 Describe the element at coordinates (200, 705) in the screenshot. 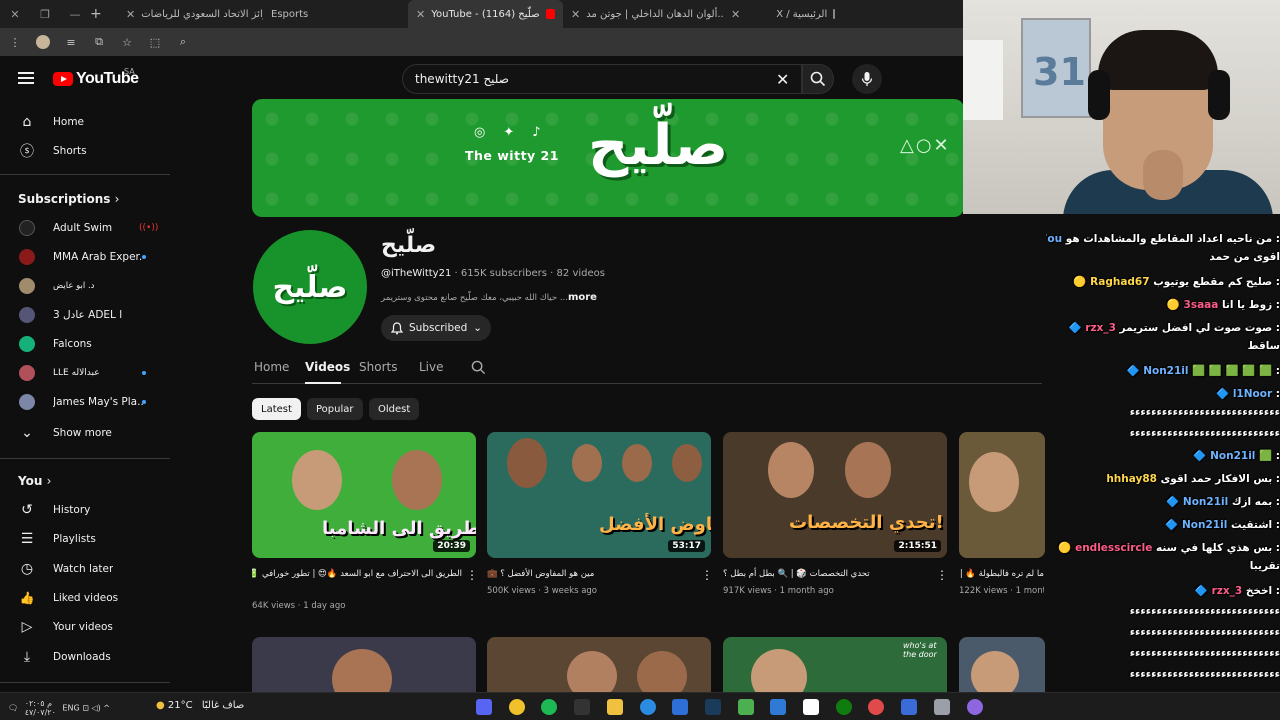

I see `weather-widget: ● 21°C صاف غالبًا` at that location.